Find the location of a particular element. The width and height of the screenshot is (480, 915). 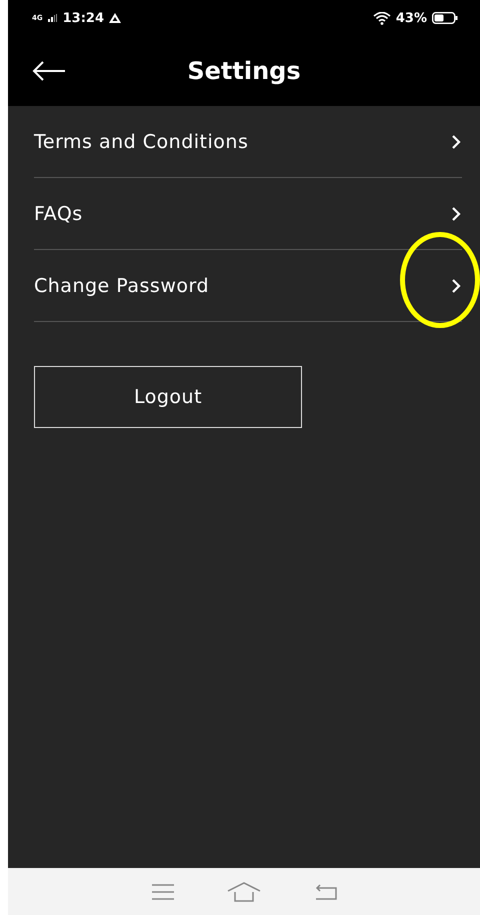

settings-item: FAQs is located at coordinates (248, 214).